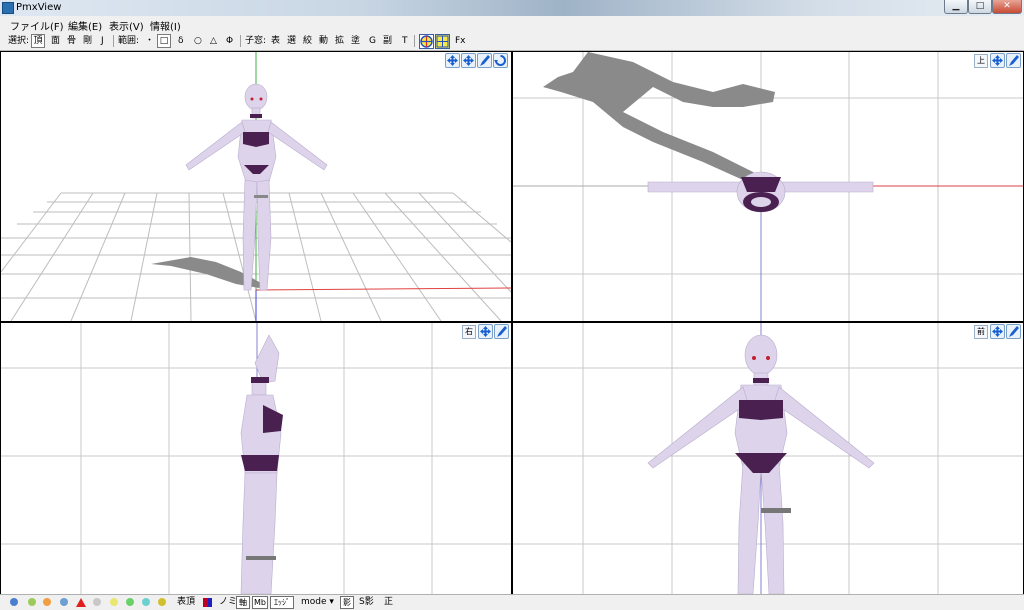 The width and height of the screenshot is (1024, 610). I want to click on display-face-icon, so click(162, 602).